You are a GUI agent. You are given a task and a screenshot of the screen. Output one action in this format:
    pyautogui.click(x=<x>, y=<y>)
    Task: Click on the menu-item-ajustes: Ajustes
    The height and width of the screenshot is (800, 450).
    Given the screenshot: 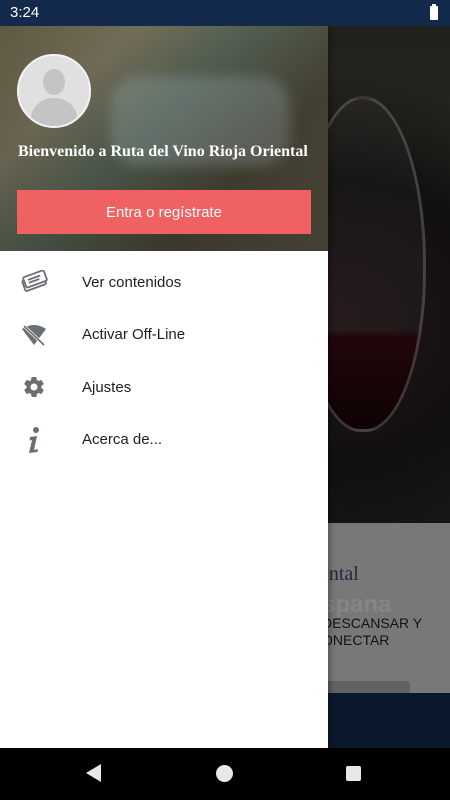 What is the action you would take?
    pyautogui.click(x=164, y=387)
    